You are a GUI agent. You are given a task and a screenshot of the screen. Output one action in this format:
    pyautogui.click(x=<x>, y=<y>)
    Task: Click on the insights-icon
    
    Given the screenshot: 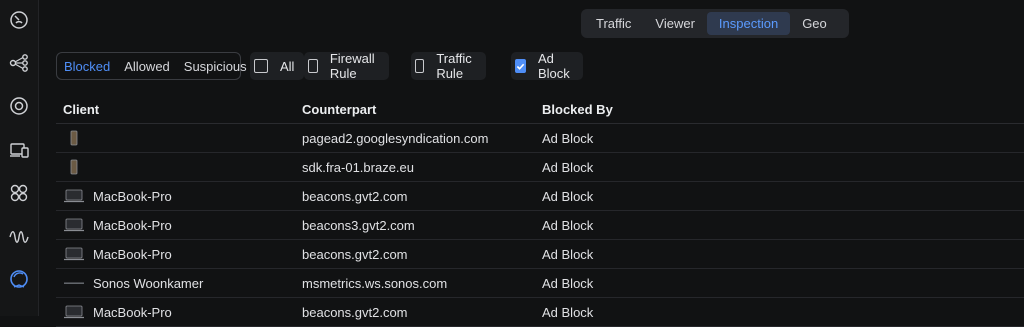 What is the action you would take?
    pyautogui.click(x=19, y=279)
    